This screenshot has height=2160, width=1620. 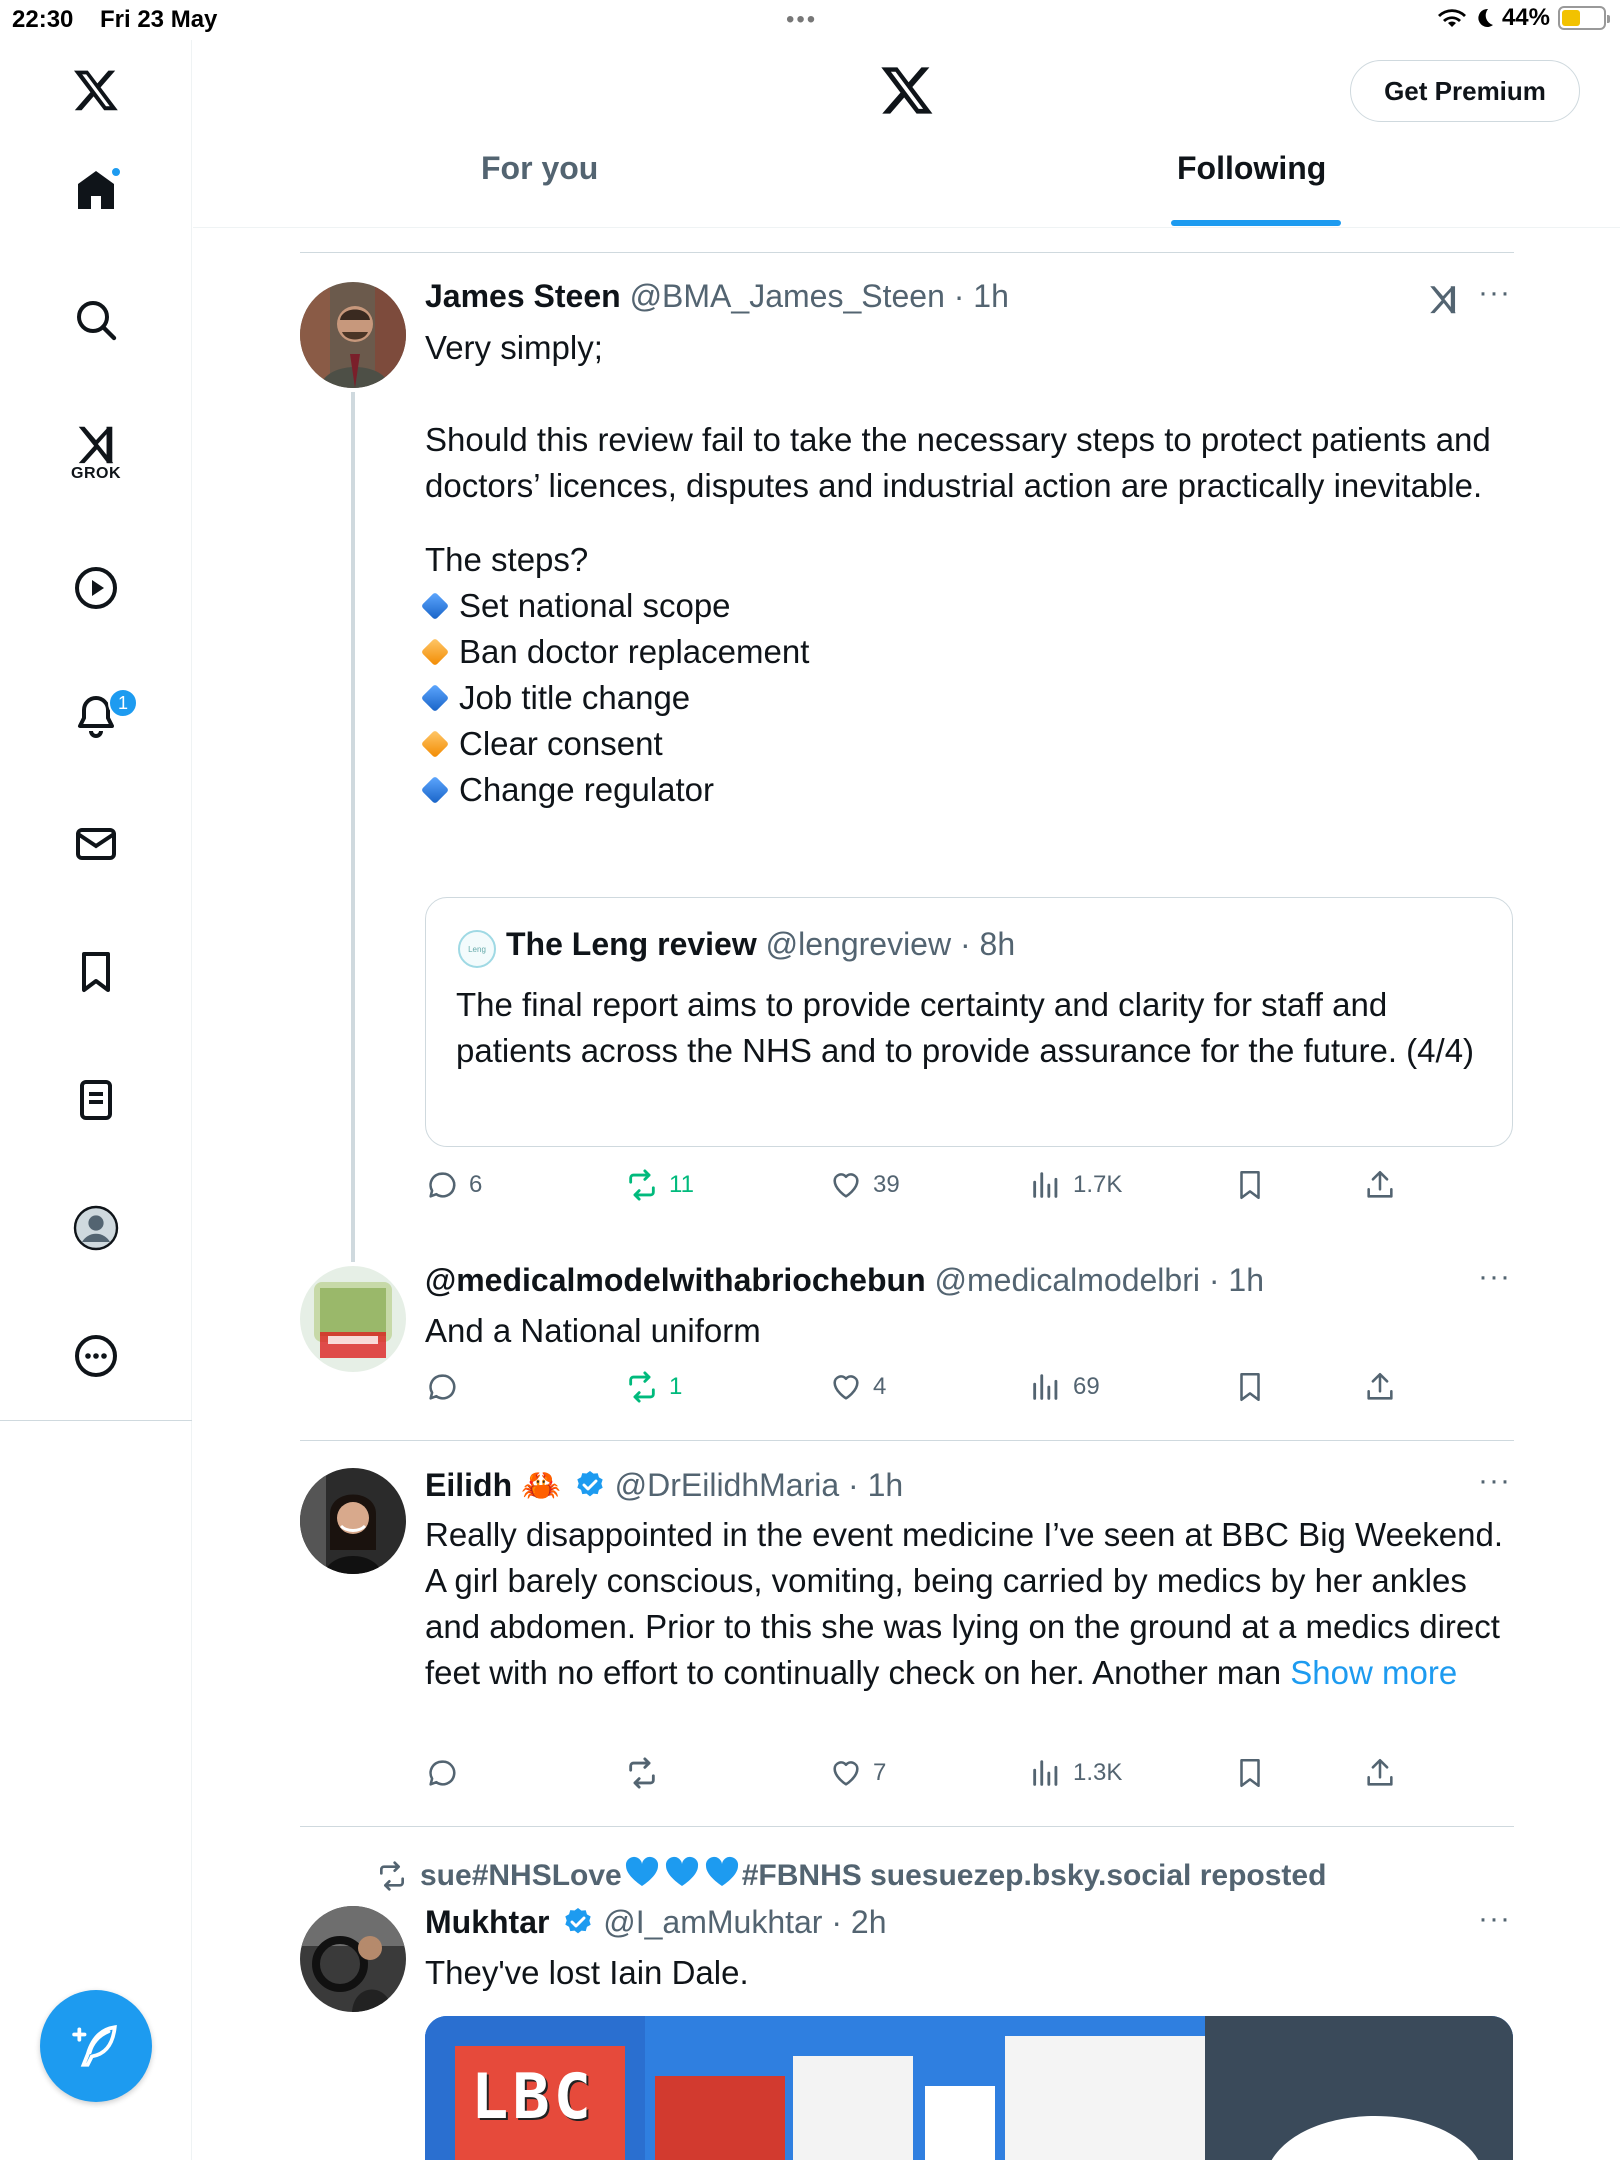 I want to click on reposter-name: sue#NHSLove, so click(x=521, y=1875).